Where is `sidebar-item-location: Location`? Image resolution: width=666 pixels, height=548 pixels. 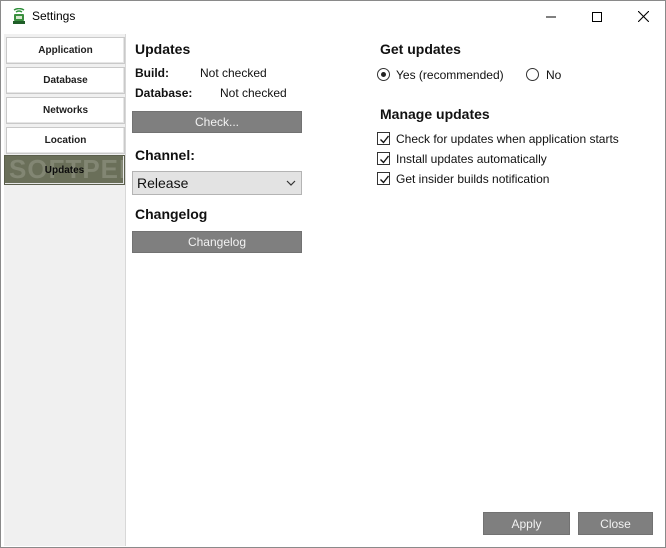 sidebar-item-location: Location is located at coordinates (65, 140).